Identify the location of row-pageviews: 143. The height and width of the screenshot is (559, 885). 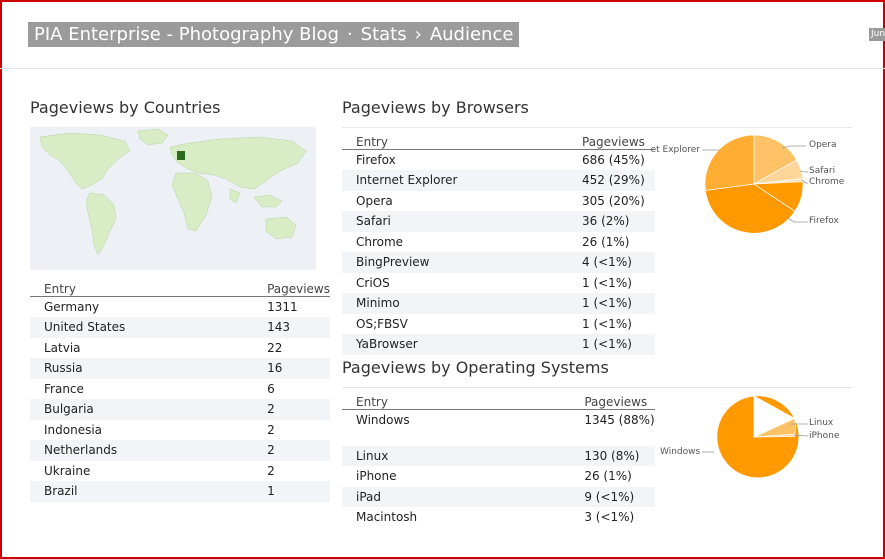
(298, 327).